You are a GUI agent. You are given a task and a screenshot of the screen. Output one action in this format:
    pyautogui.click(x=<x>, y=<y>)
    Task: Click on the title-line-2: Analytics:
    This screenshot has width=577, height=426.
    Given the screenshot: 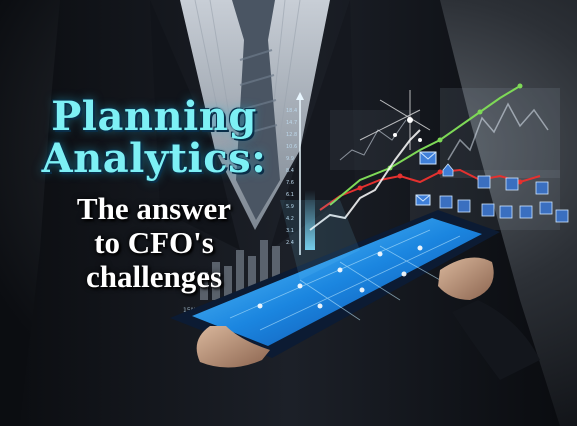 What is the action you would take?
    pyautogui.click(x=154, y=158)
    